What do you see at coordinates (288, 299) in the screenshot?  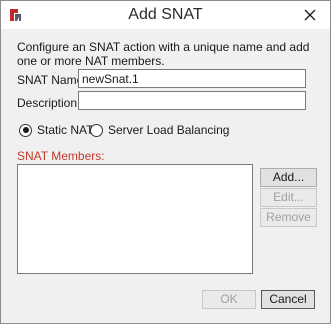 I see `cancel-button: Cancel` at bounding box center [288, 299].